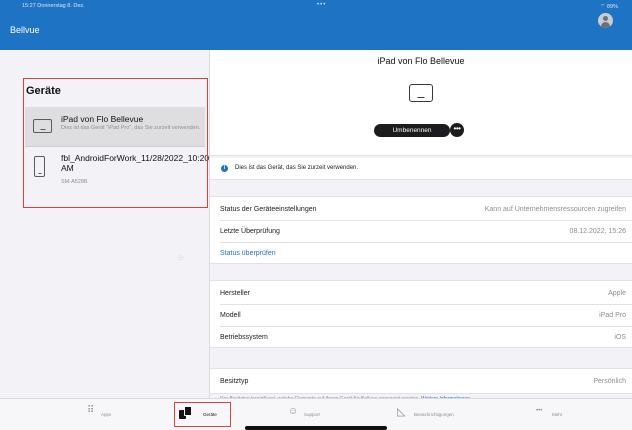 The image size is (632, 430). Describe the element at coordinates (234, 381) in the screenshot. I see `row-label: Besitztyp` at that location.